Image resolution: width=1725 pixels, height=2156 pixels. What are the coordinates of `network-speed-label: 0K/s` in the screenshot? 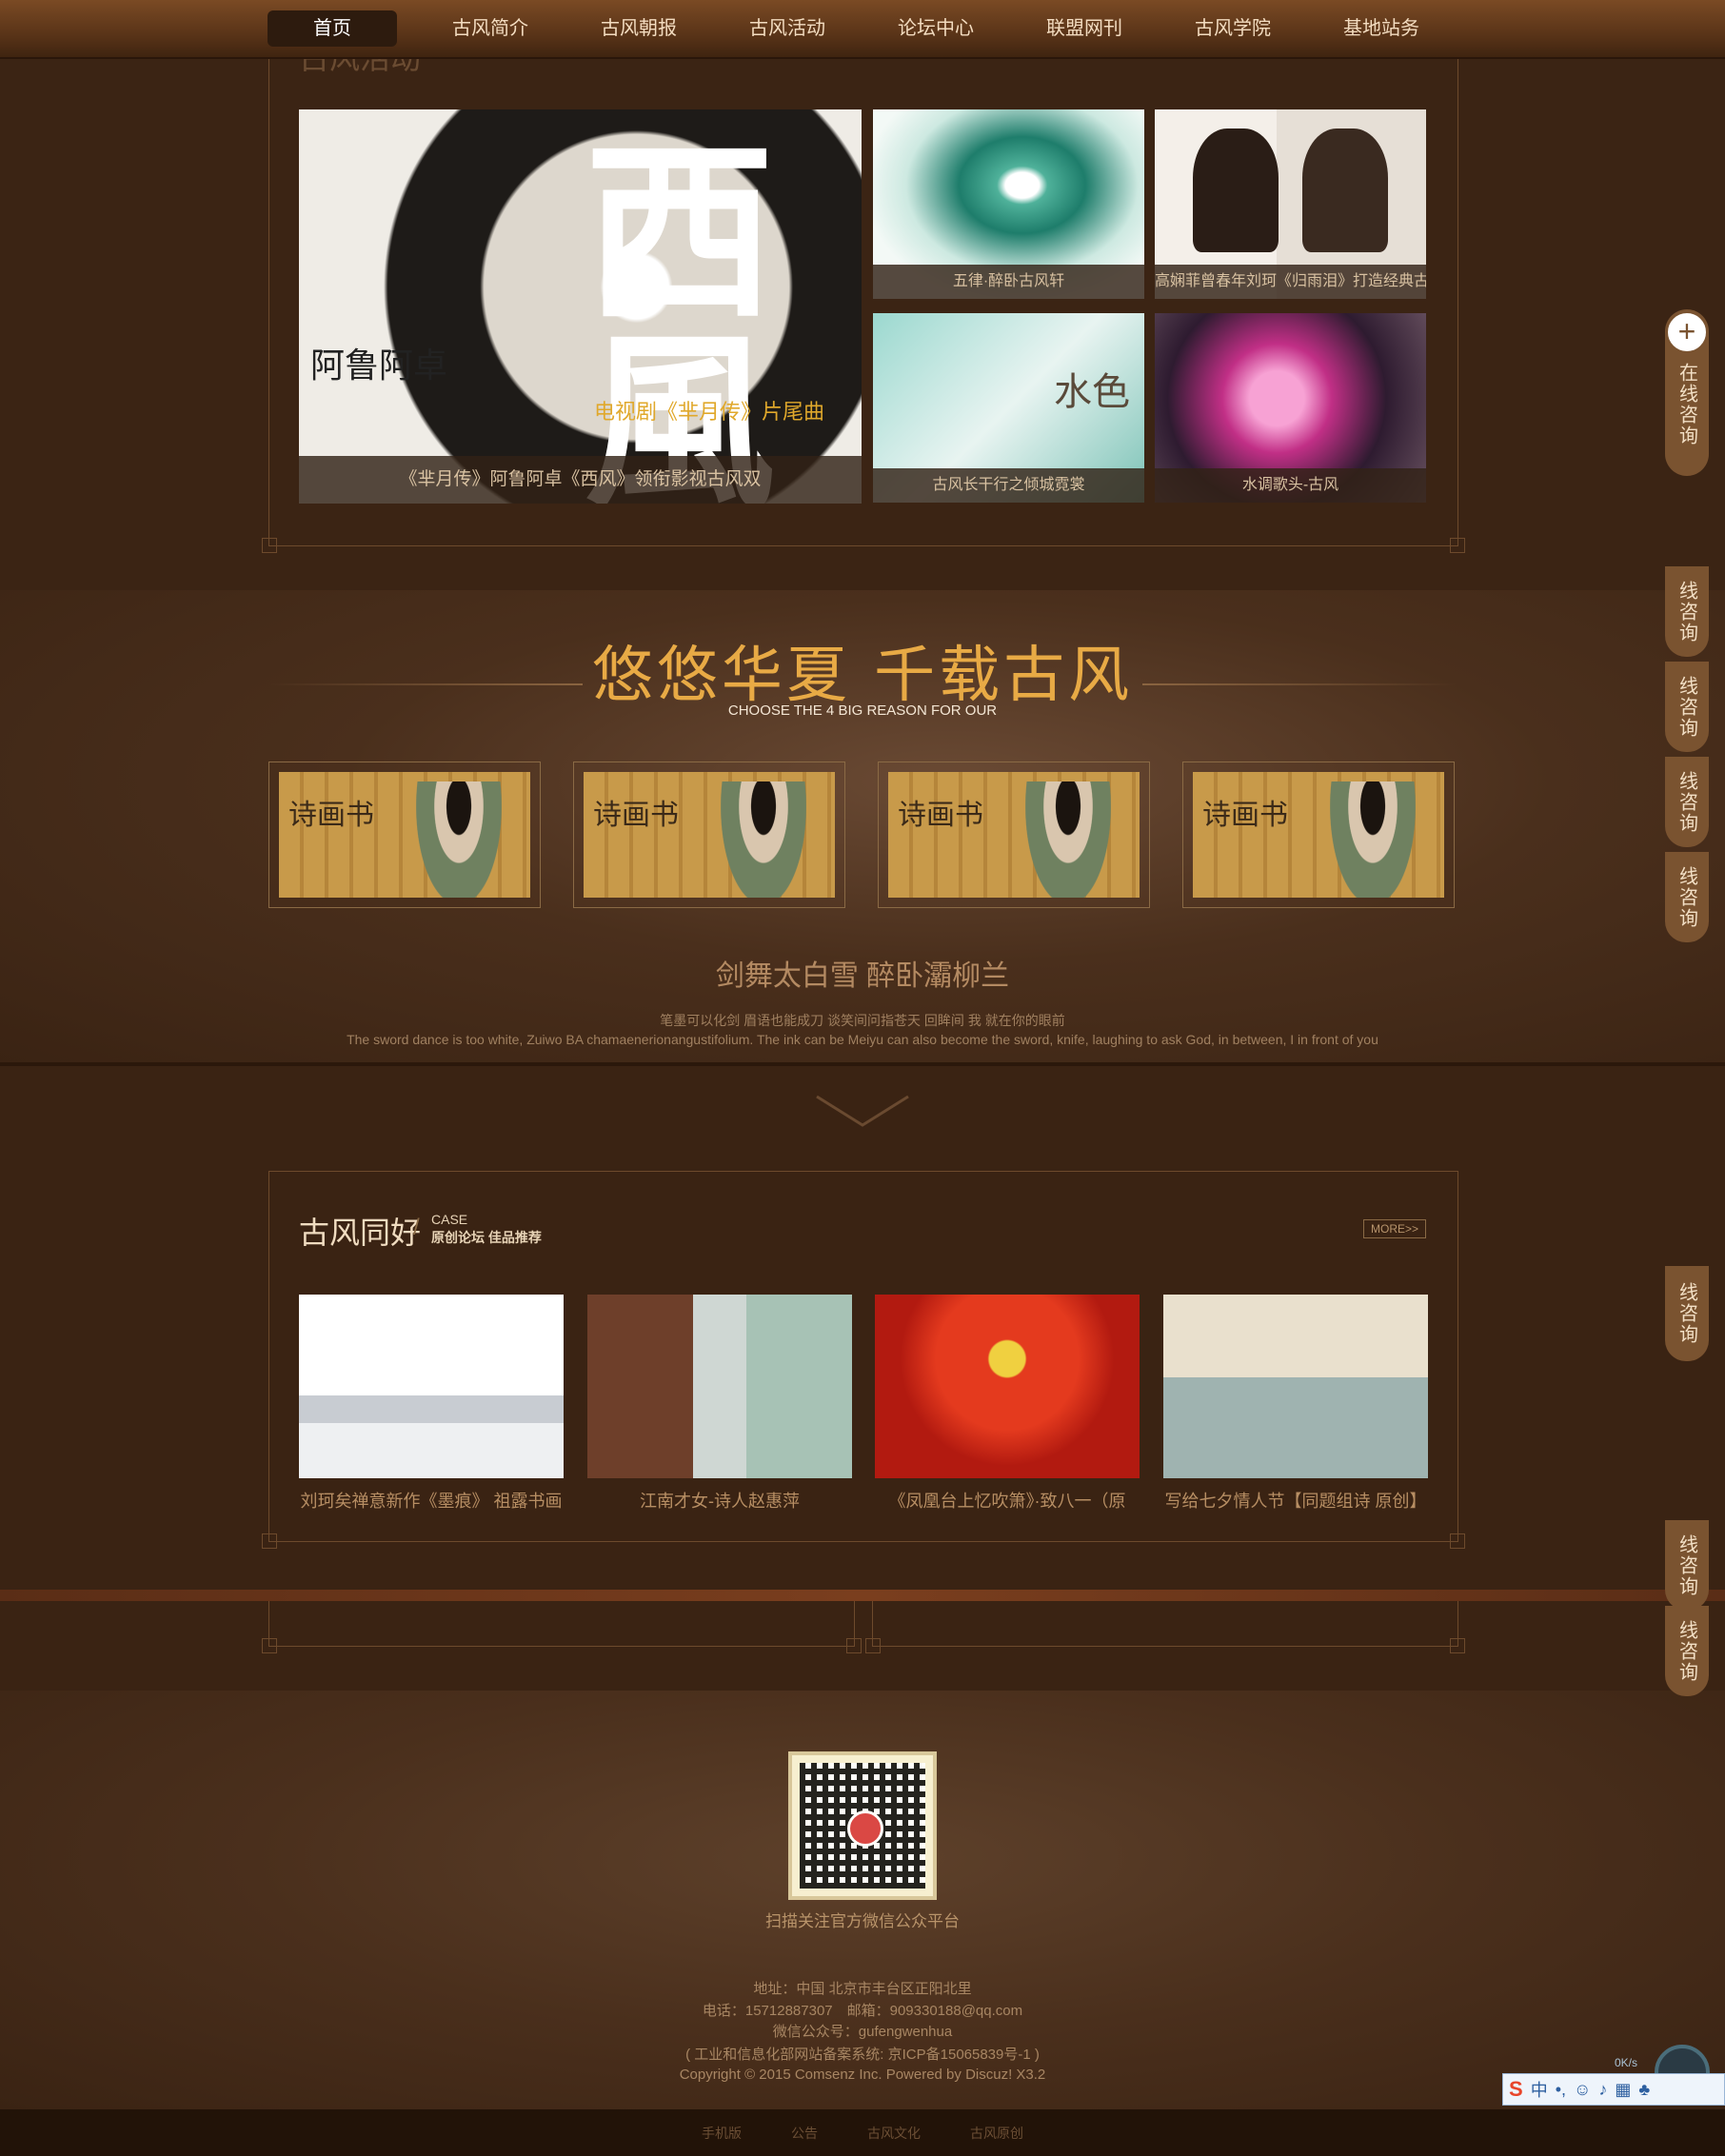 It's located at (1627, 2062).